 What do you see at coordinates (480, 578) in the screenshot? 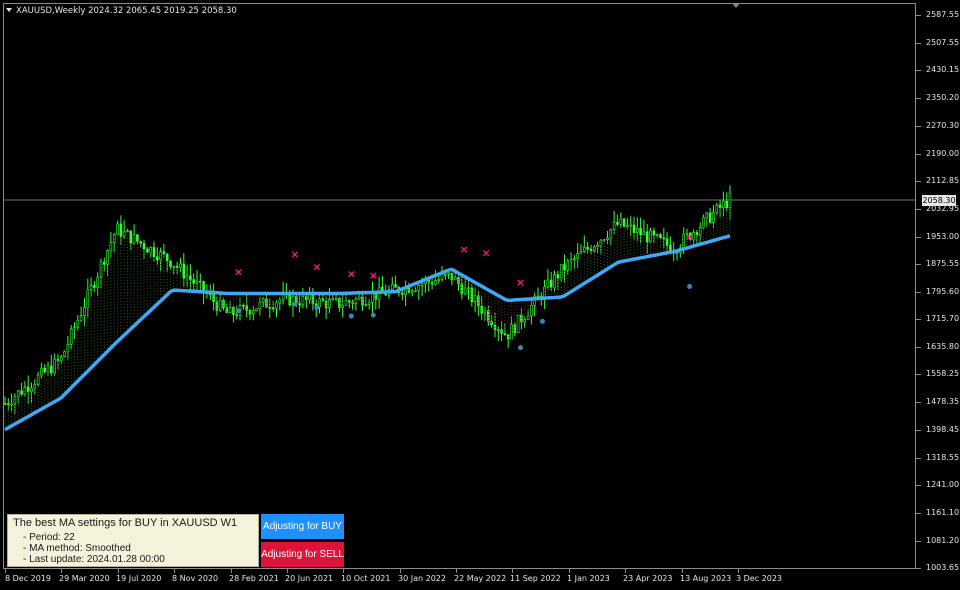
I see `date-tick-label: 22 May 2022` at bounding box center [480, 578].